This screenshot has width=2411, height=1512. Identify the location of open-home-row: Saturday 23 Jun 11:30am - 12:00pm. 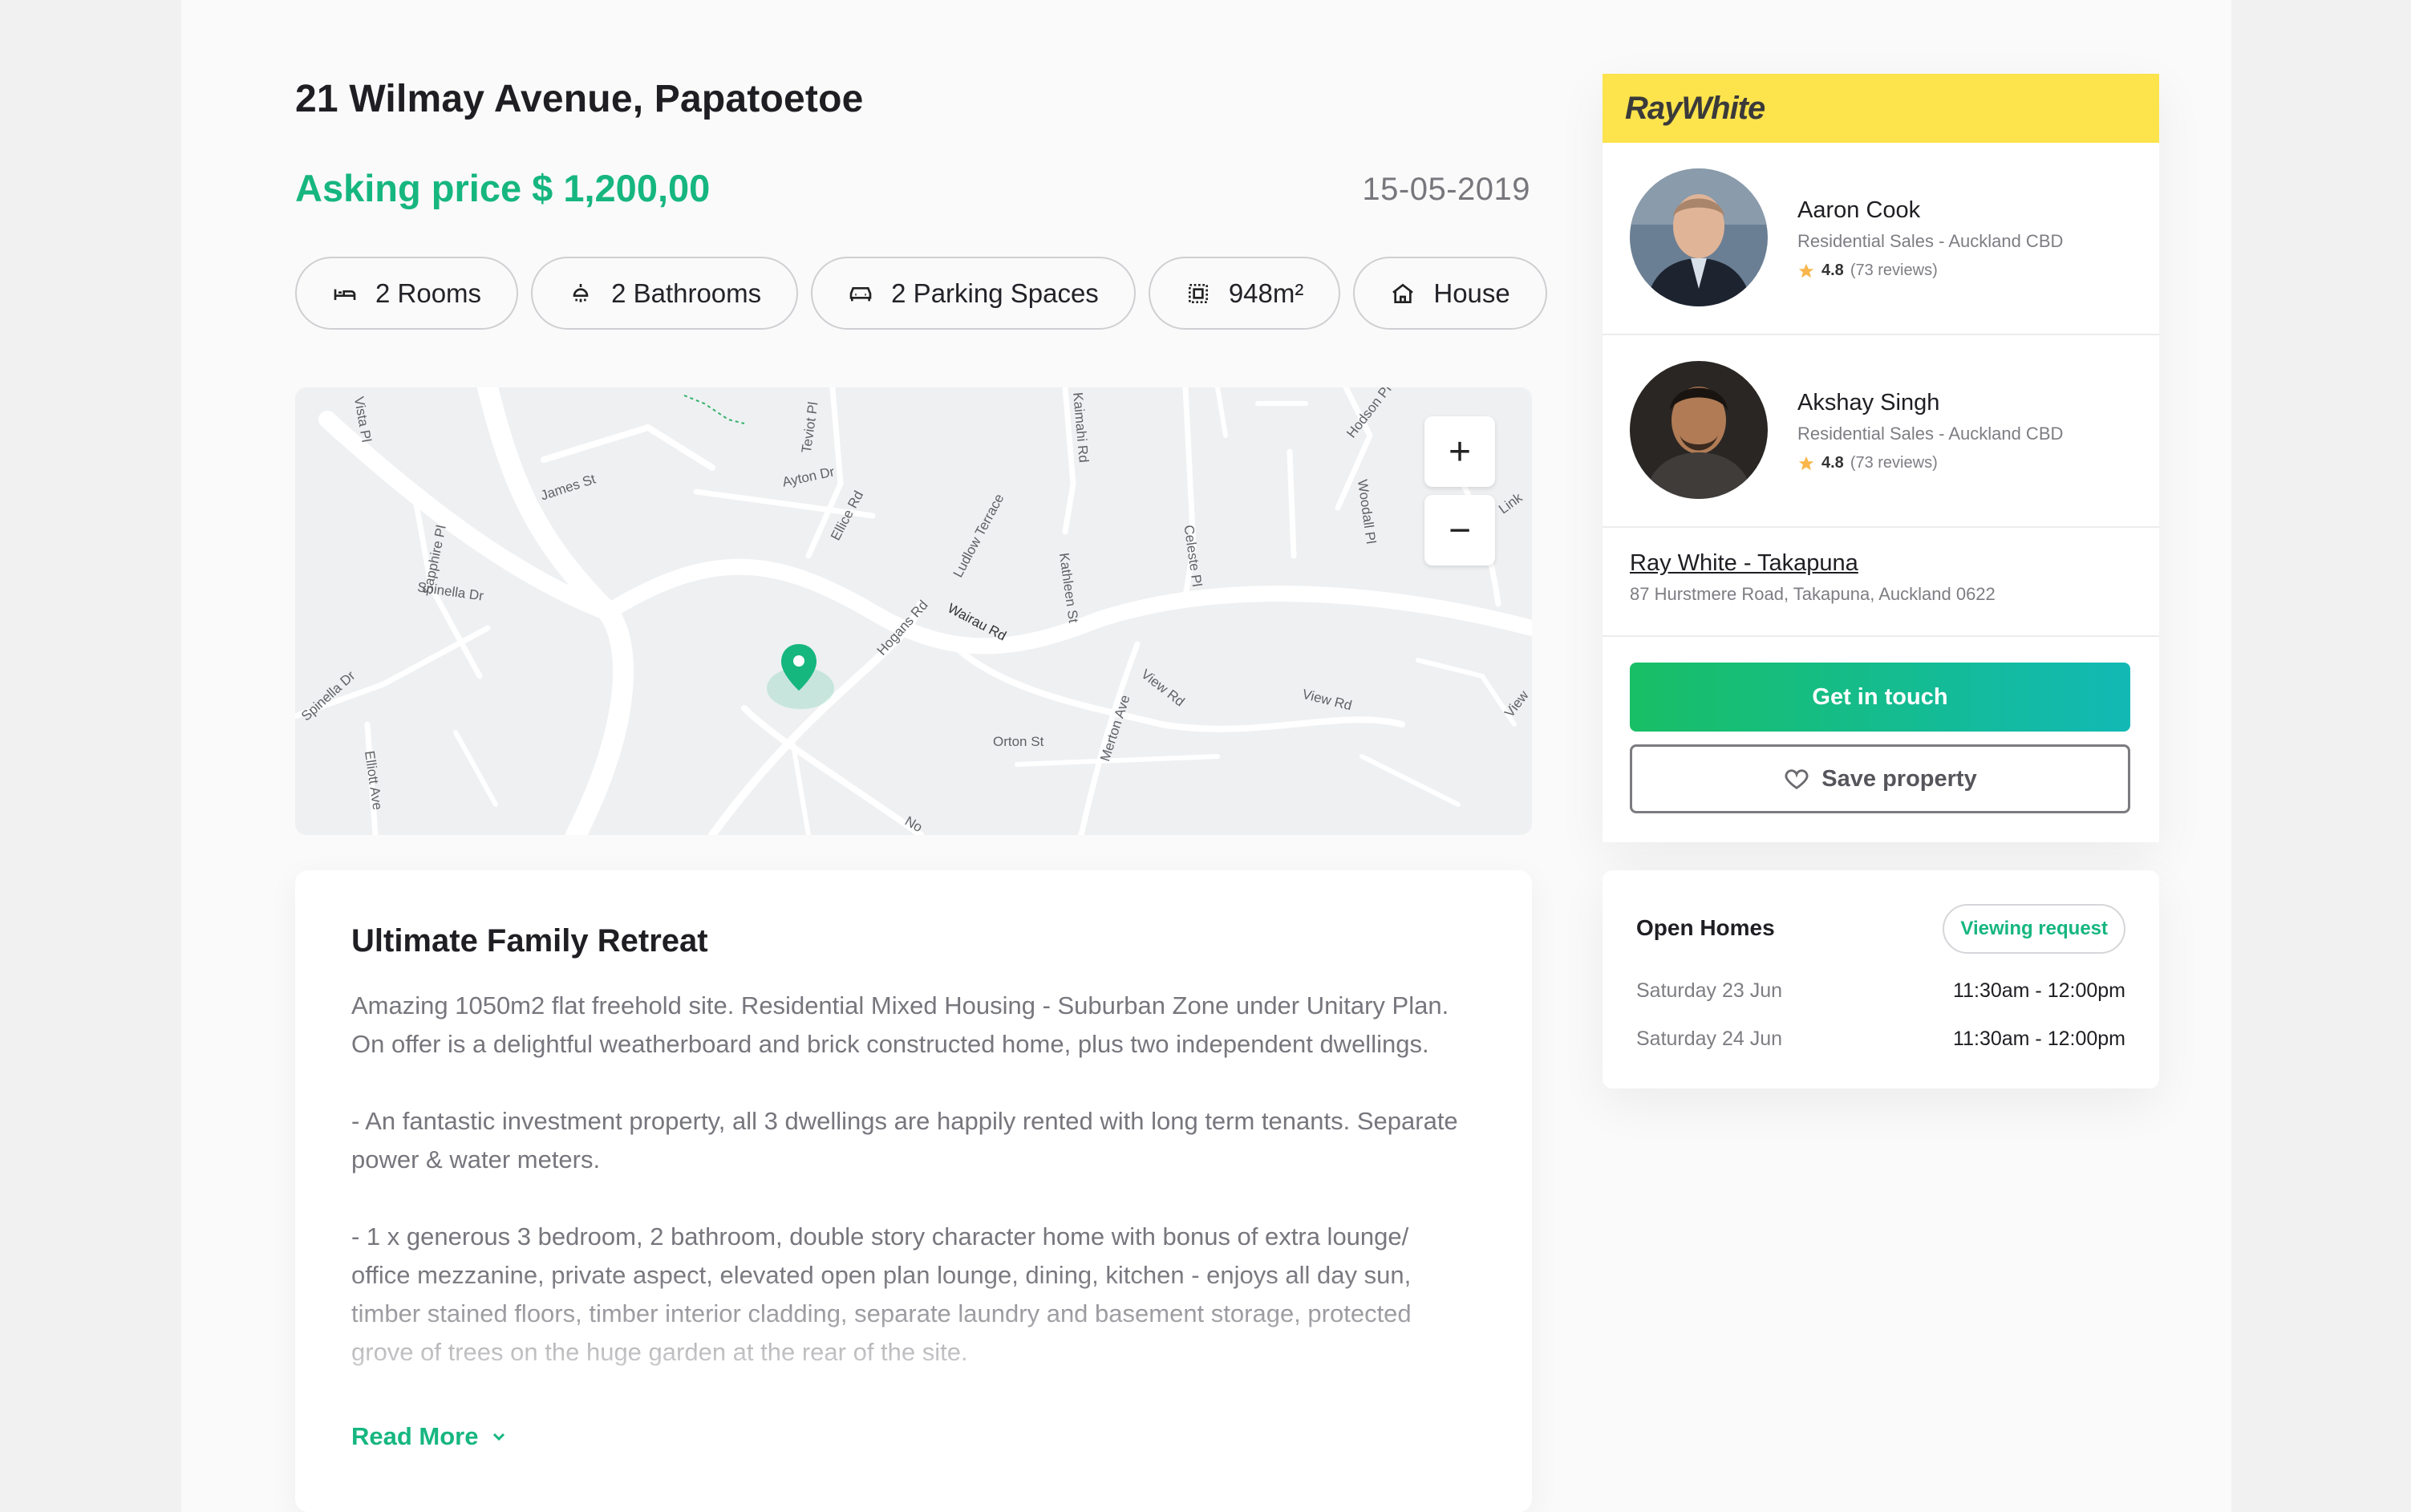
(1880, 991).